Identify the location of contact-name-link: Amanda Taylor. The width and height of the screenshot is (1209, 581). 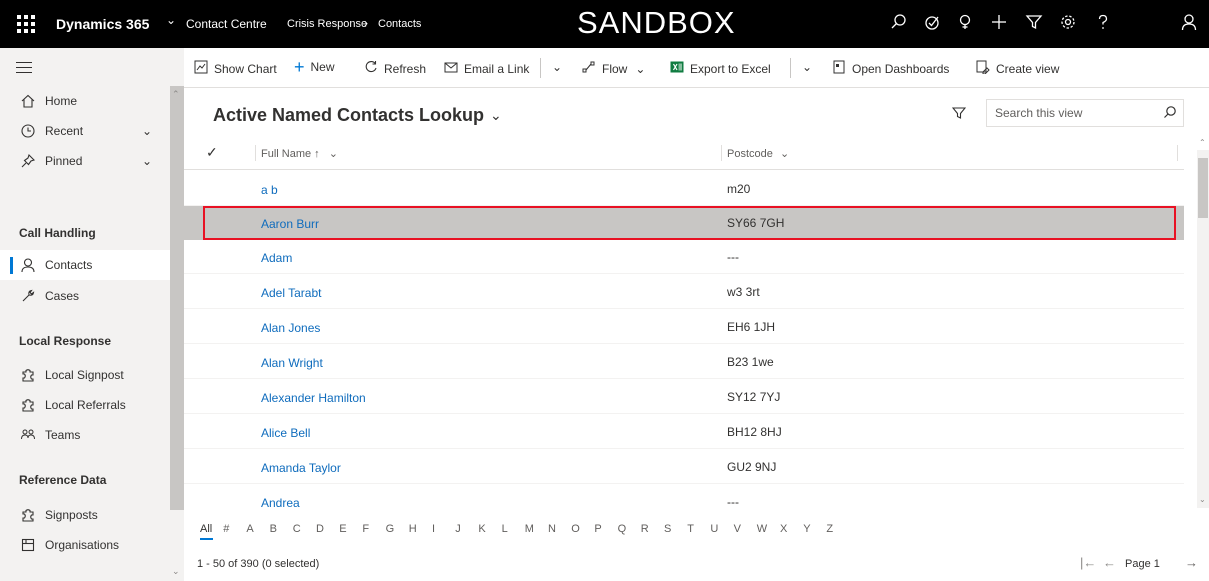
(301, 468).